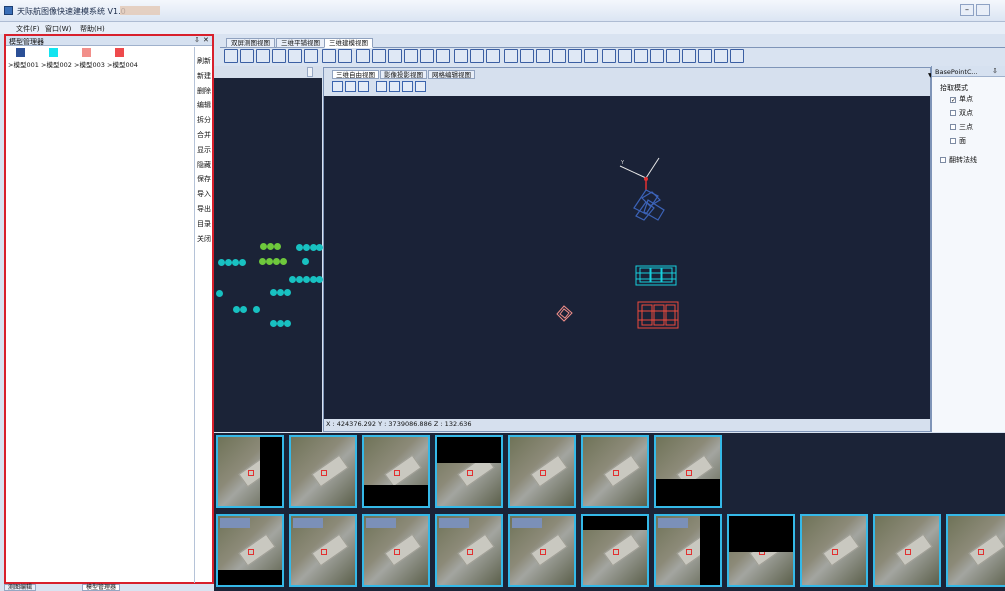  Describe the element at coordinates (204, 165) in the screenshot. I see `hide-button: 隐藏` at that location.